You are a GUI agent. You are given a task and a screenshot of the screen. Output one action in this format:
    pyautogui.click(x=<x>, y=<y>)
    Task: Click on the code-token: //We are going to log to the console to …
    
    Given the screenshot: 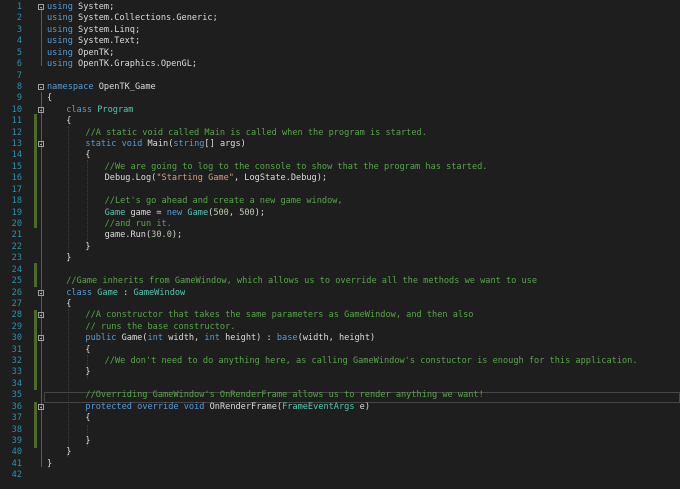 What is the action you would take?
    pyautogui.click(x=296, y=166)
    